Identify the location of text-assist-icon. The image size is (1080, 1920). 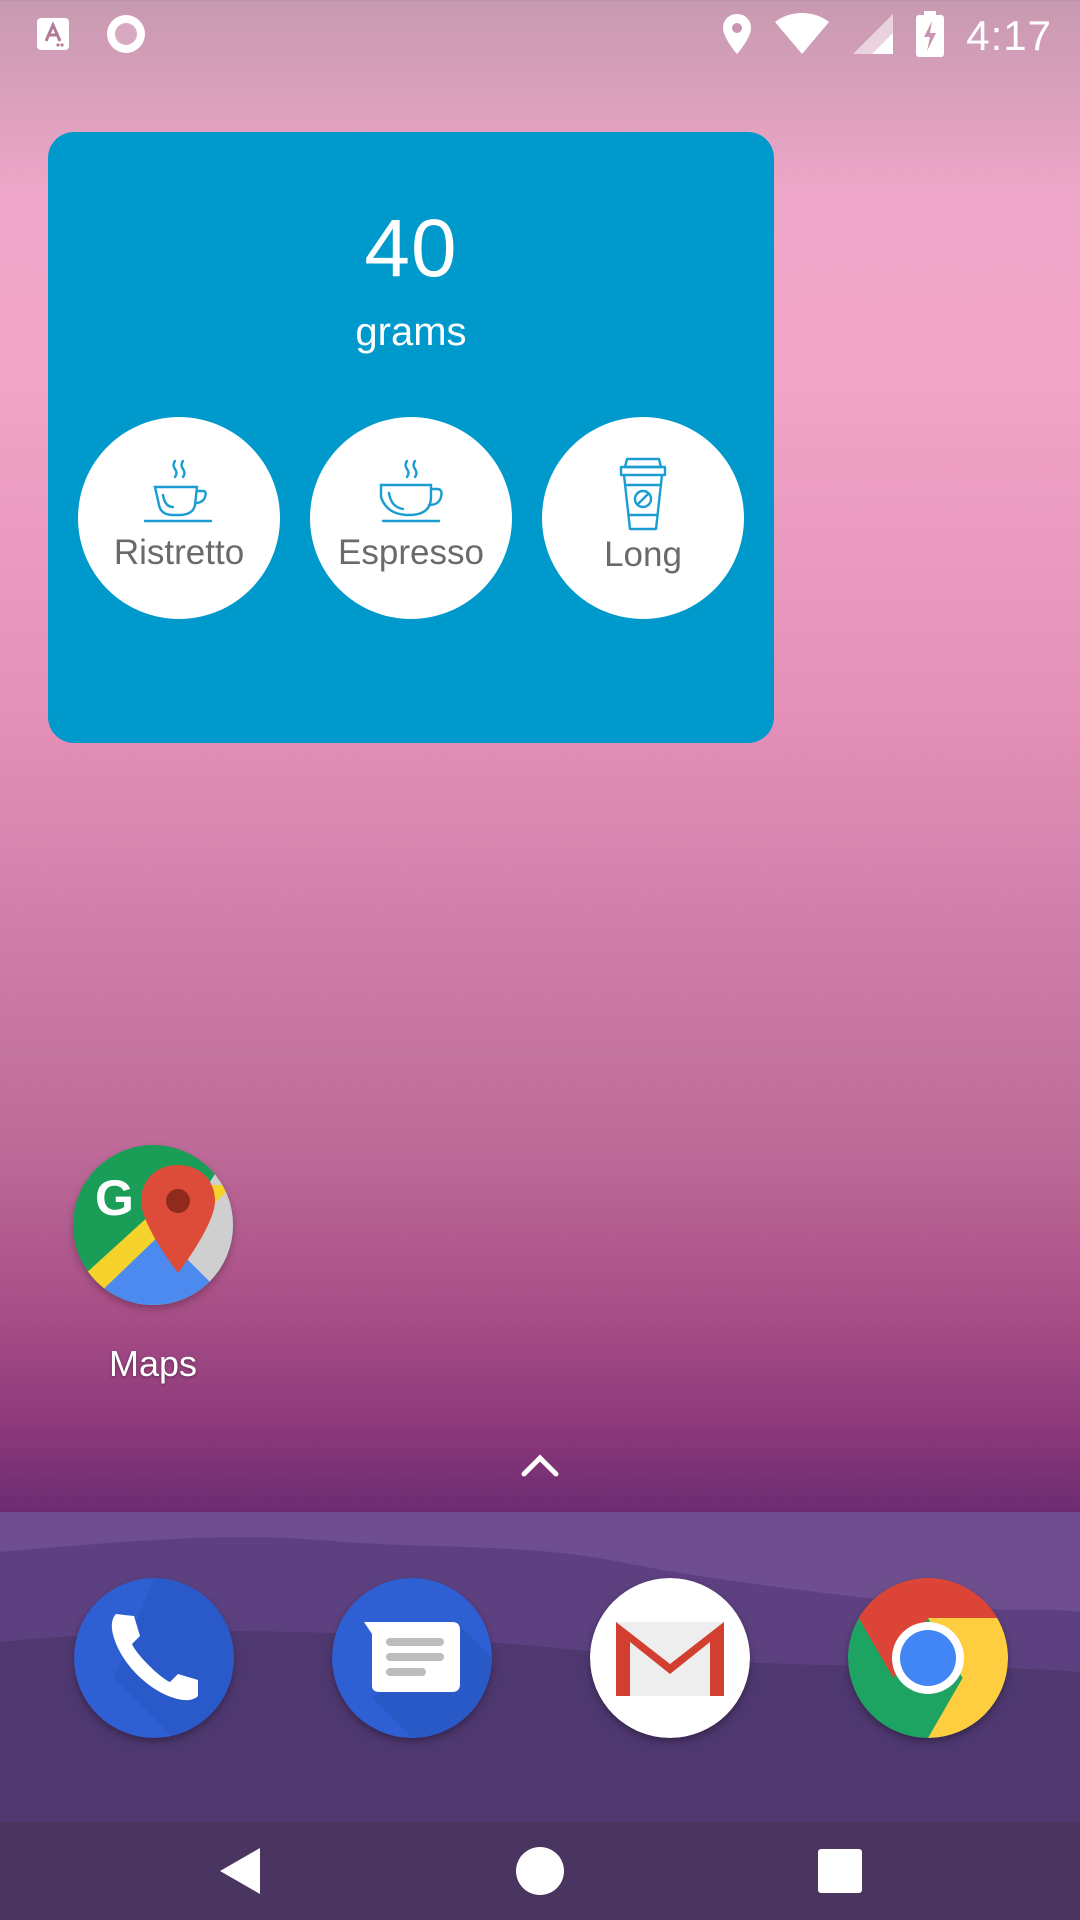
(53, 36).